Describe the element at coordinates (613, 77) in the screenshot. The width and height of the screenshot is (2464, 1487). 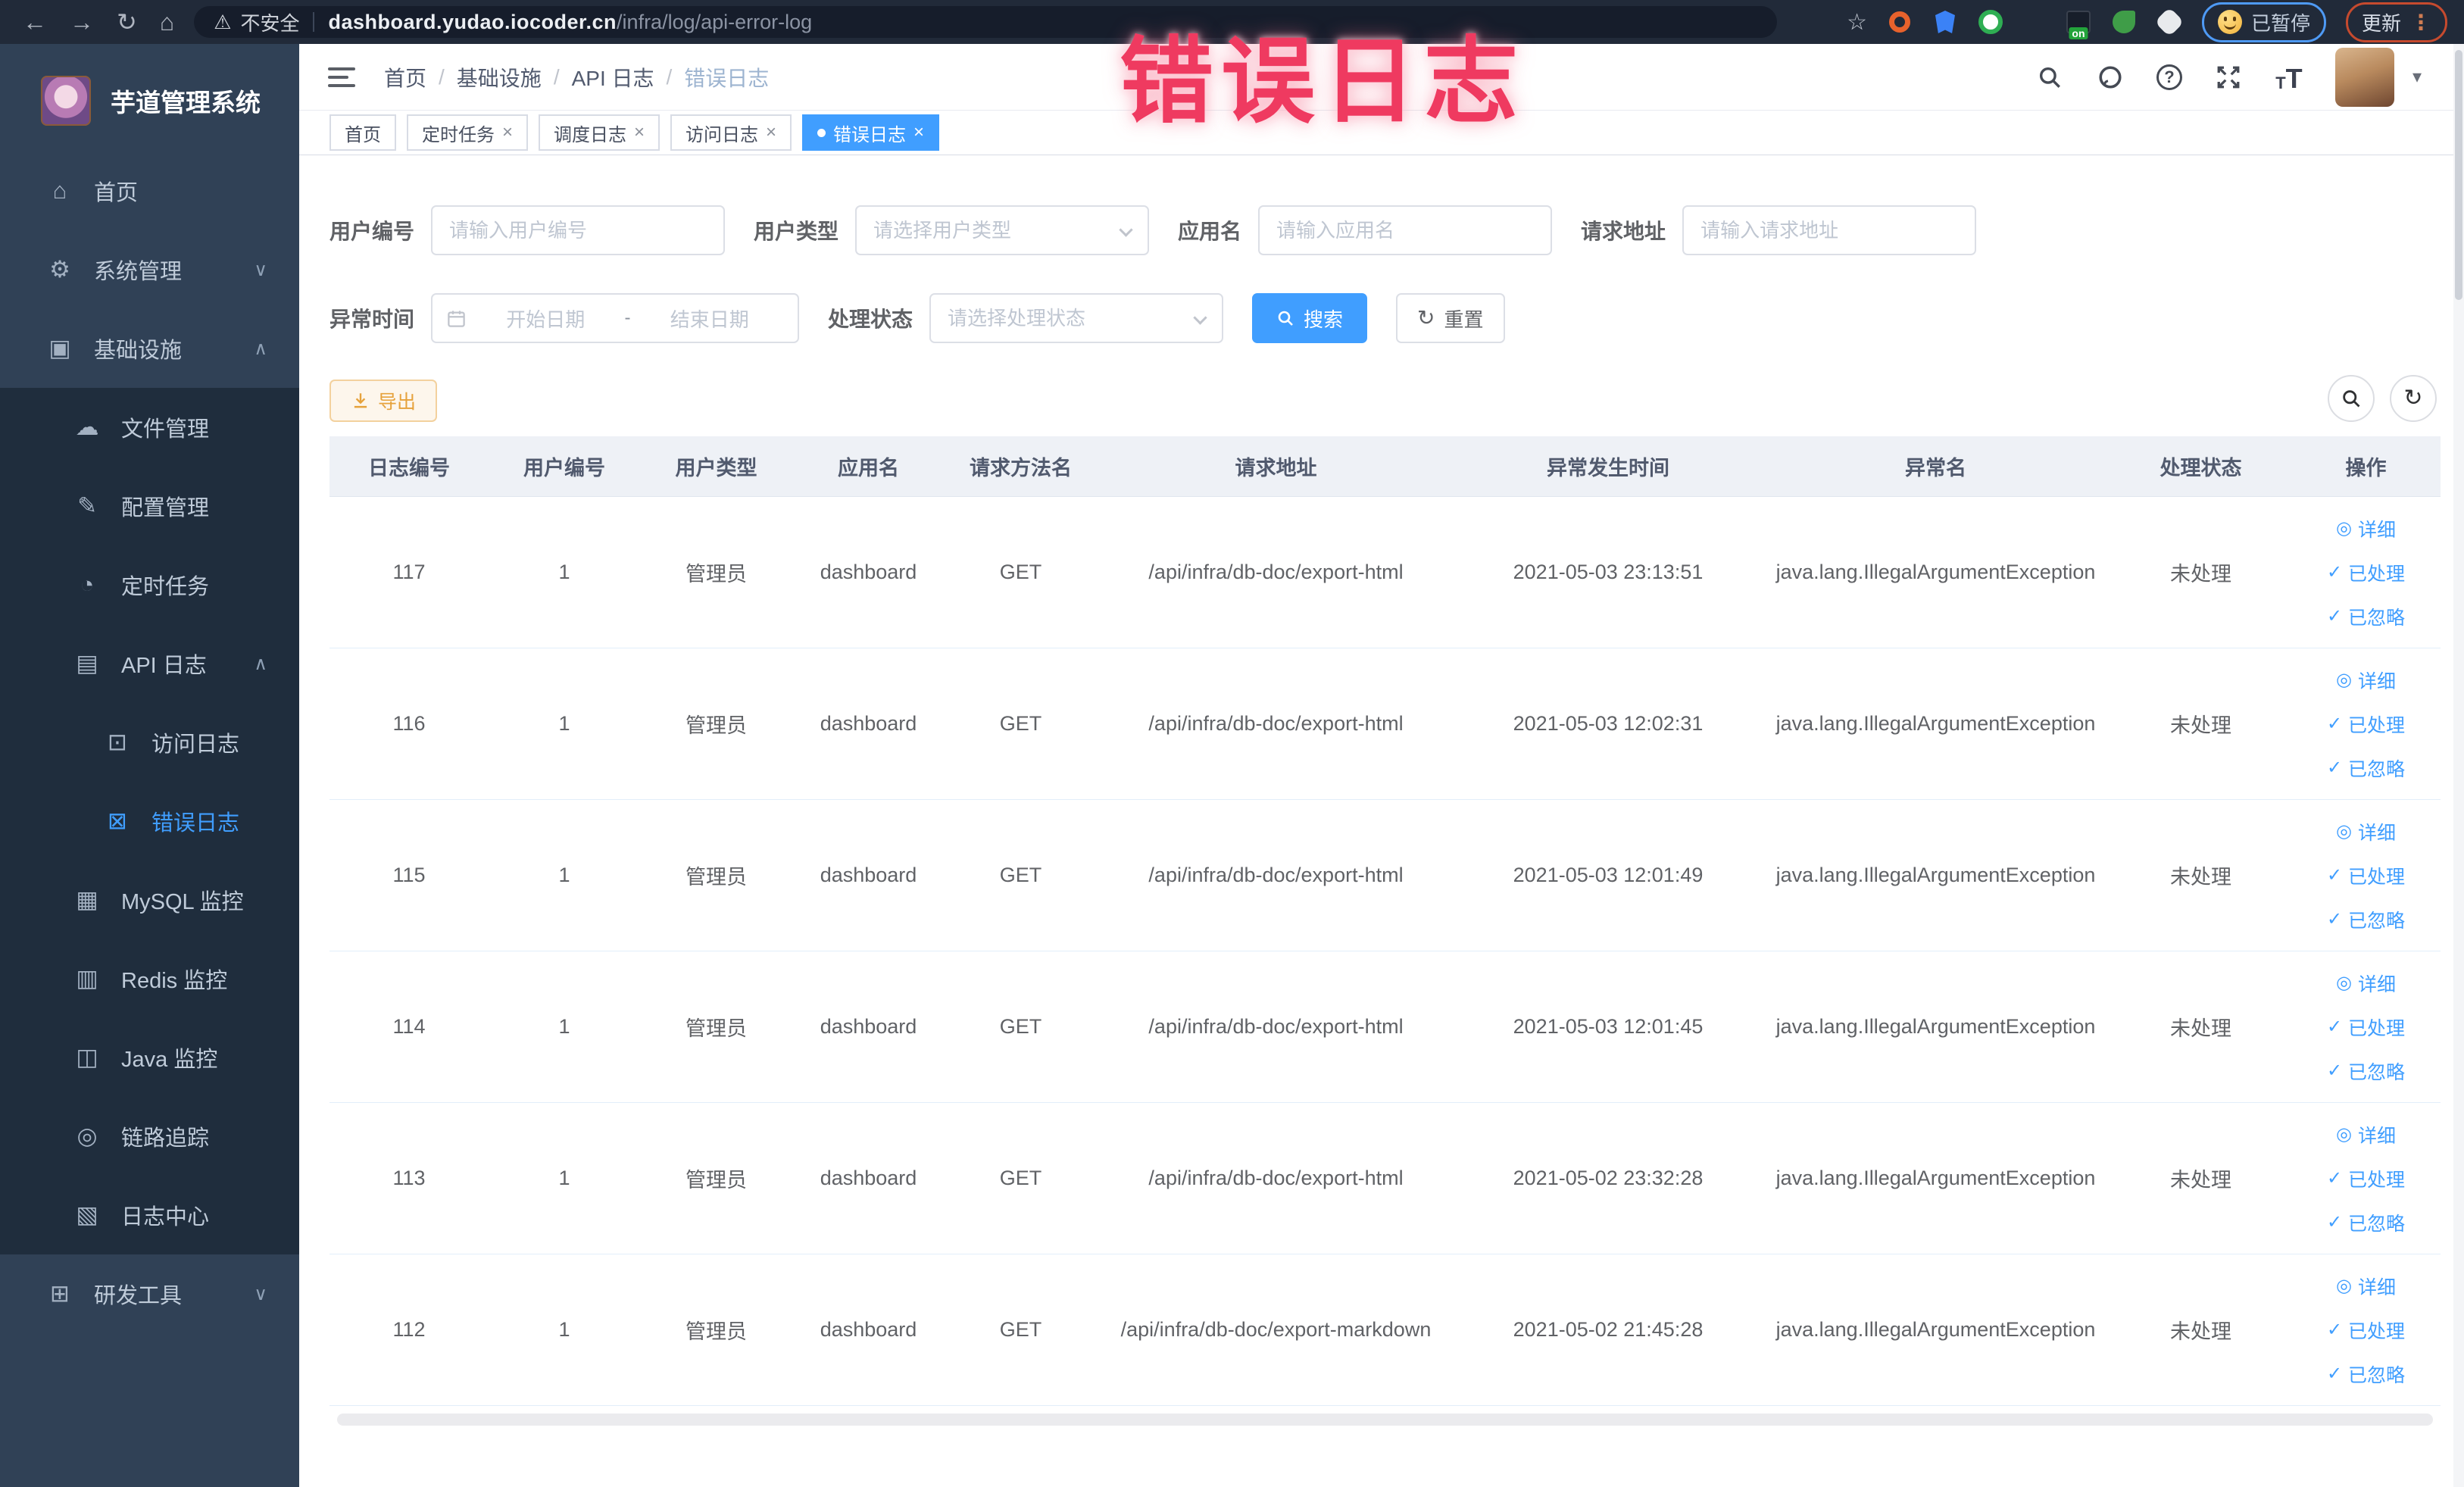
I see `breadcrumb-item: API 日志` at that location.